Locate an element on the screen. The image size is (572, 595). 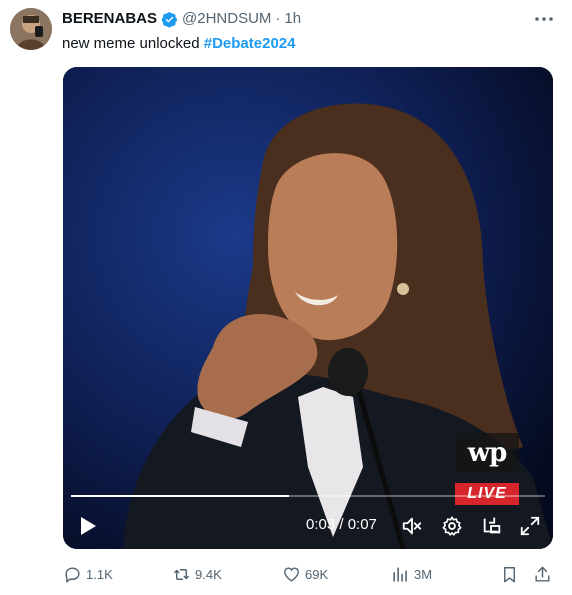
video-time: 0:03 / 0:07 is located at coordinates (341, 524).